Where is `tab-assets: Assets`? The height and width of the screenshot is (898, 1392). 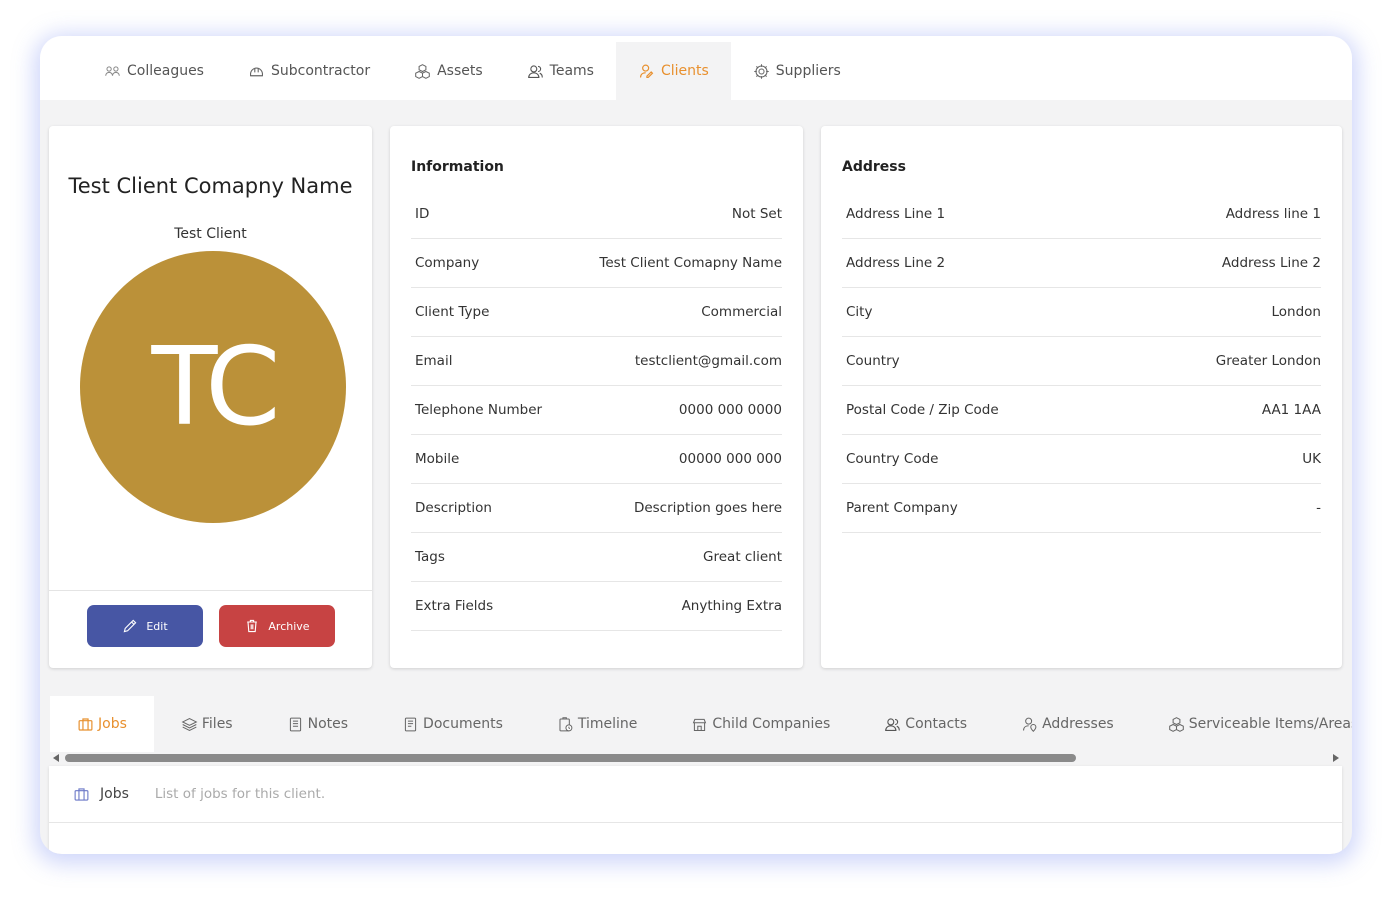
tab-assets: Assets is located at coordinates (448, 71).